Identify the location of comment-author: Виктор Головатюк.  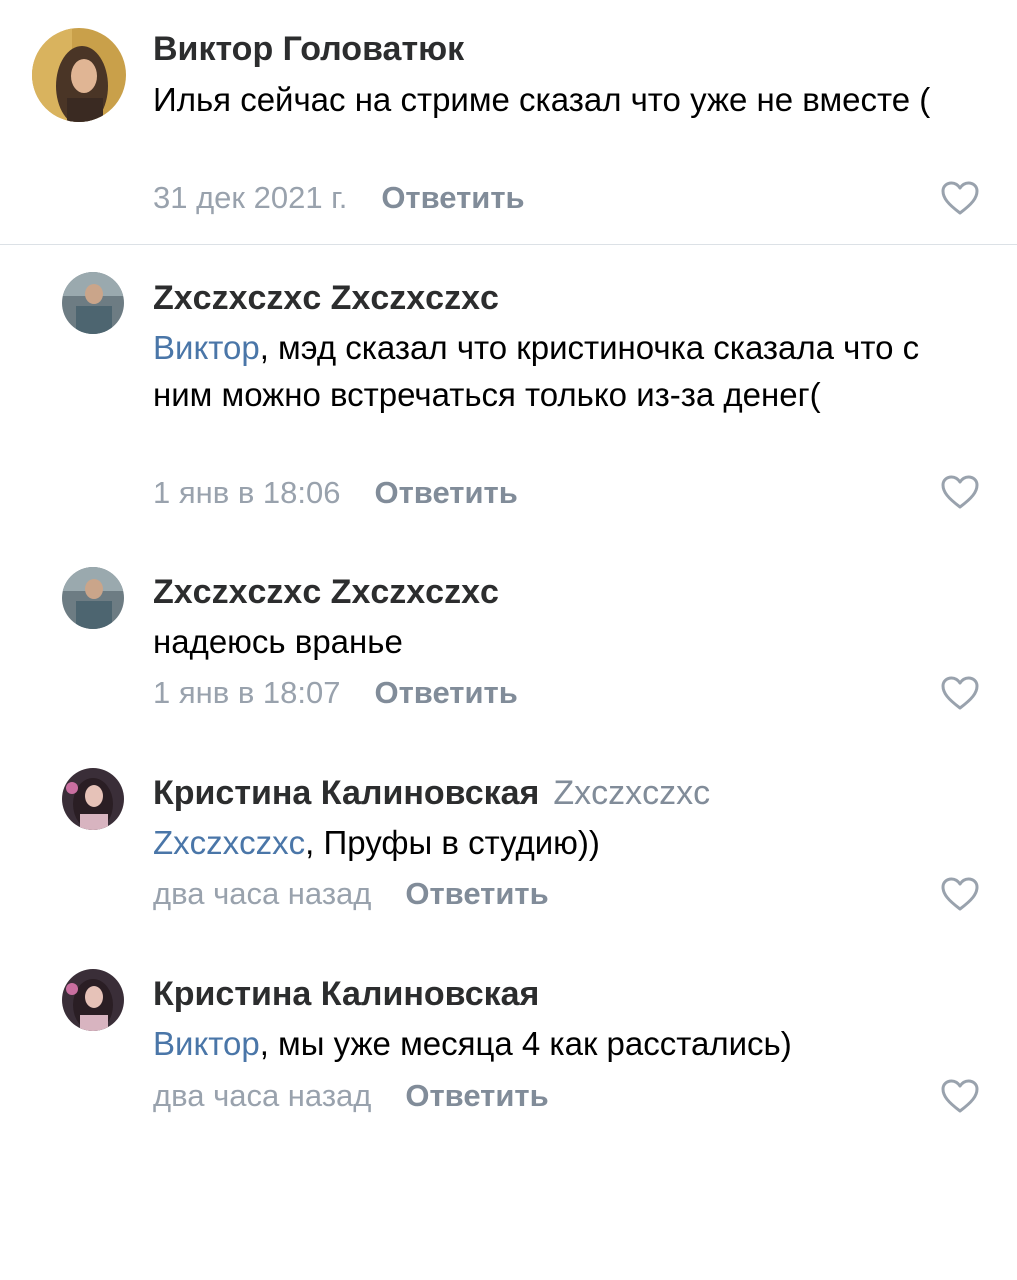
(308, 49).